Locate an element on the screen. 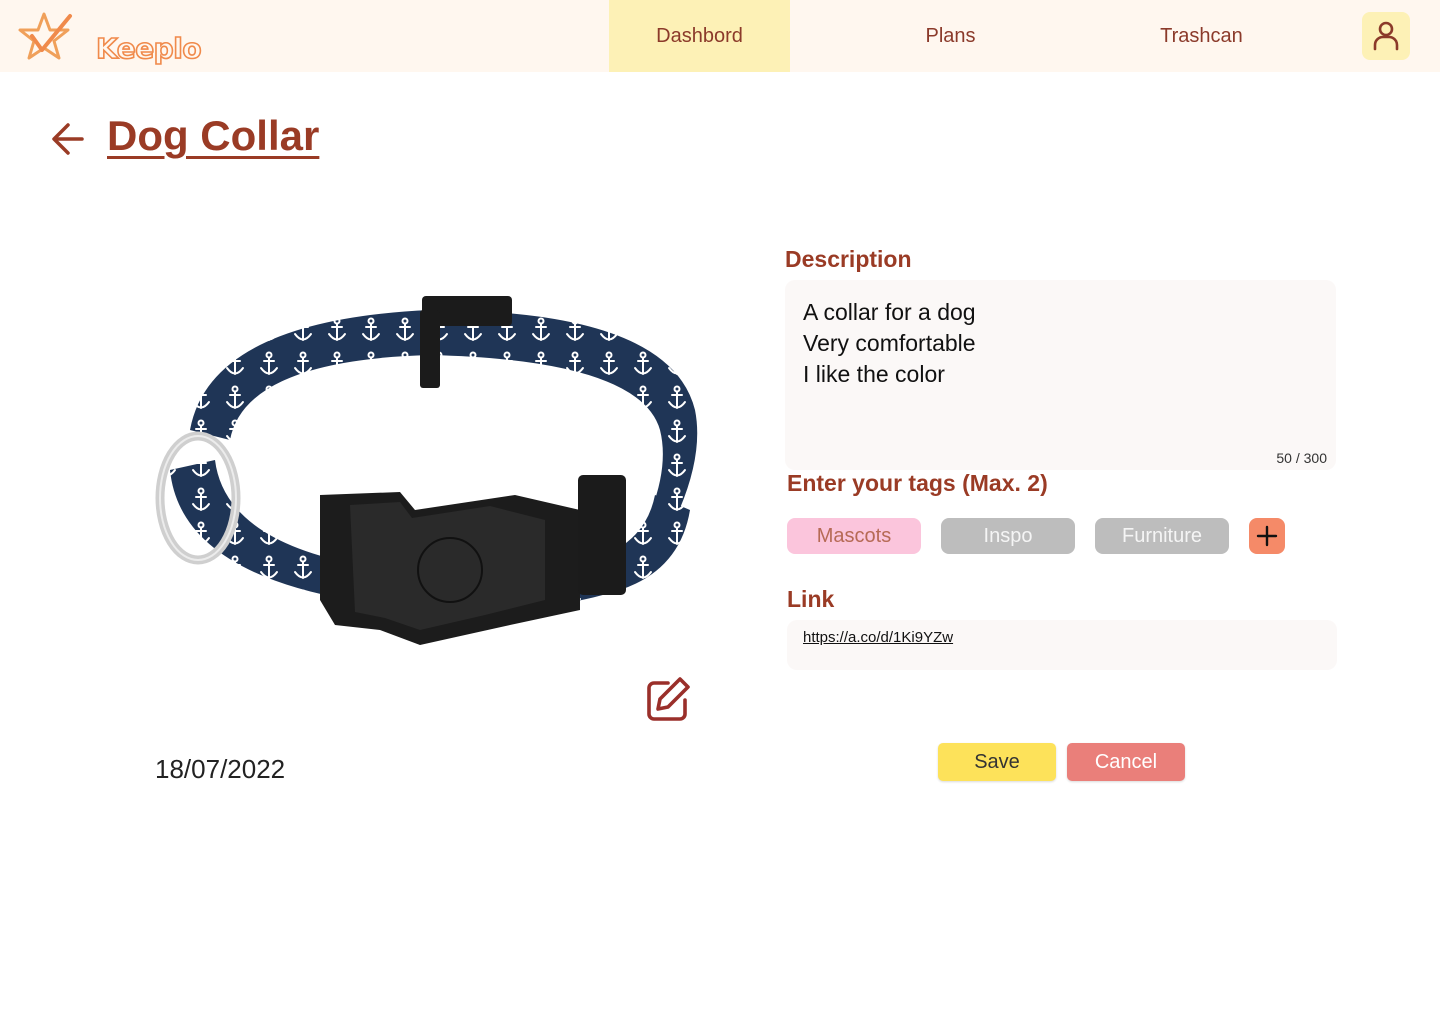 This screenshot has width=1440, height=1024. product-image is located at coordinates (430, 470).